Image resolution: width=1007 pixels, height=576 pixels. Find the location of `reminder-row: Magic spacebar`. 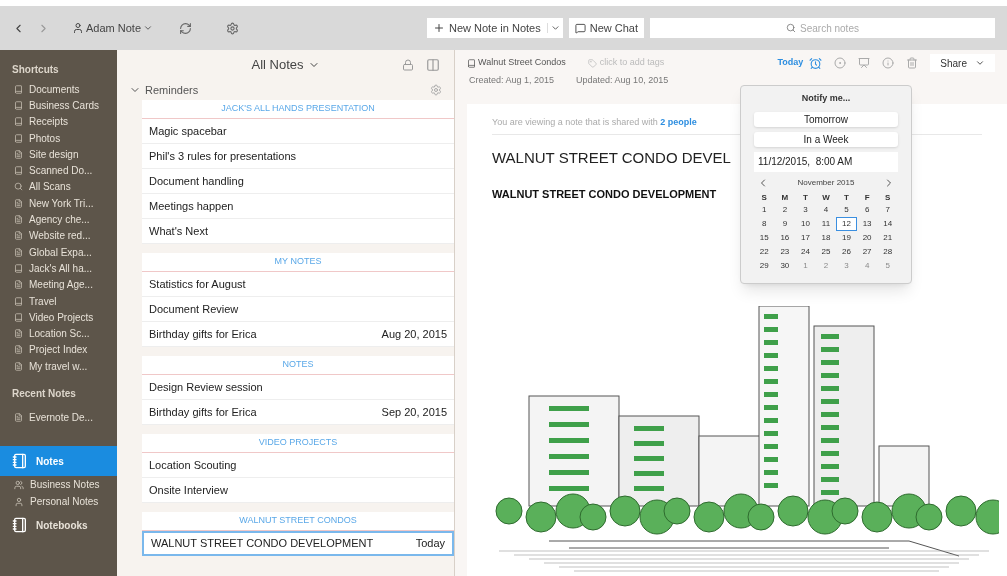

reminder-row: Magic spacebar is located at coordinates (298, 131).